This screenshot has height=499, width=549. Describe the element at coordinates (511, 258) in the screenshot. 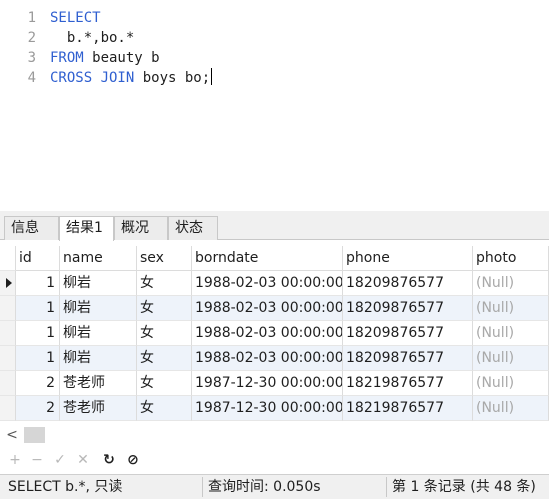

I see `column-header-photo: photo` at that location.